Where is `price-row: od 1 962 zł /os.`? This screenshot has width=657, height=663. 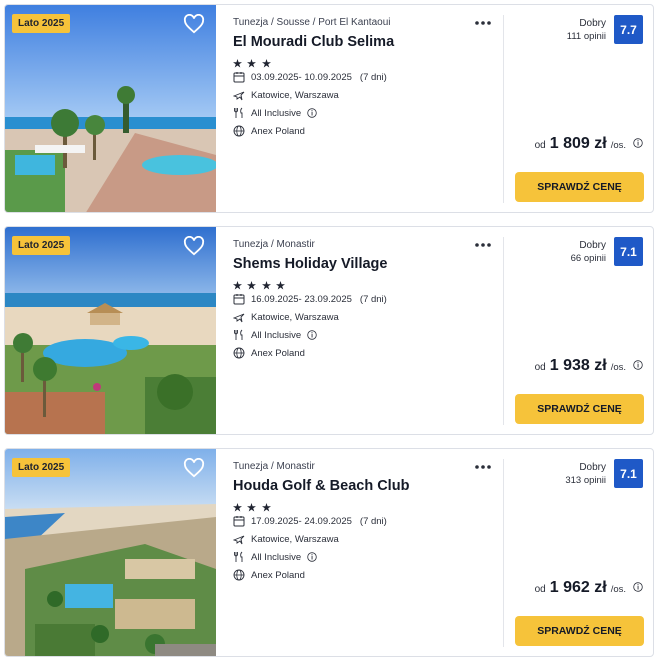
price-row: od 1 962 zł /os. is located at coordinates (589, 588).